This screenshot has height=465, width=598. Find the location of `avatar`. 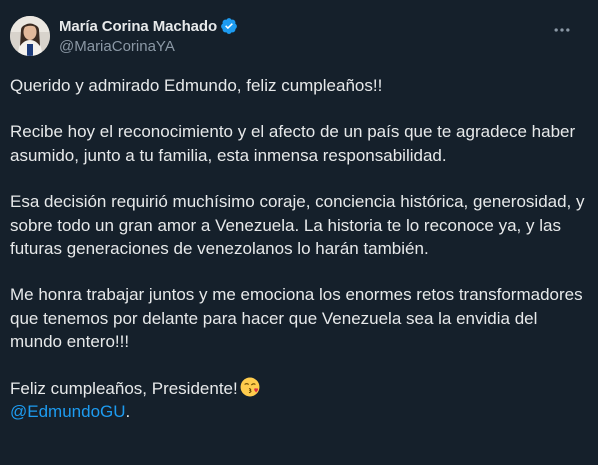

avatar is located at coordinates (30, 36).